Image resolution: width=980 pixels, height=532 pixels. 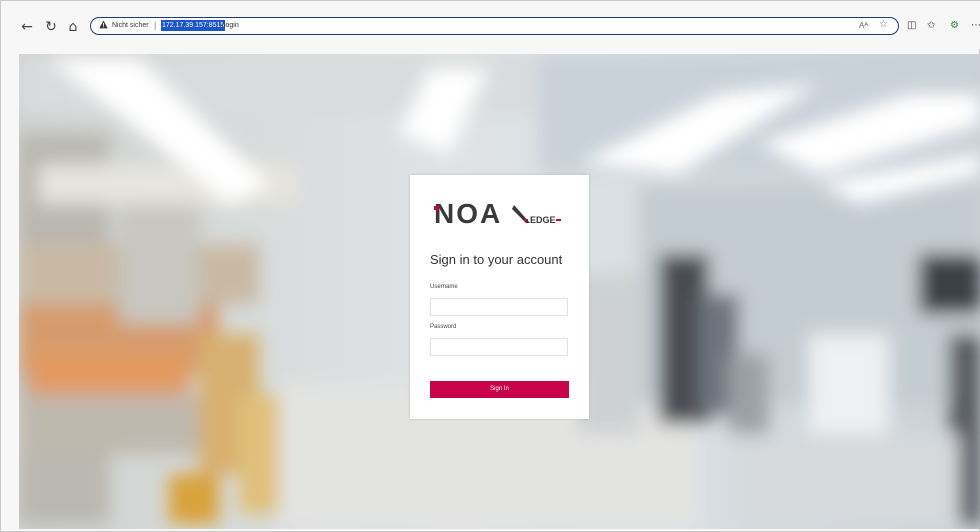 I want to click on password-input, so click(x=499, y=347).